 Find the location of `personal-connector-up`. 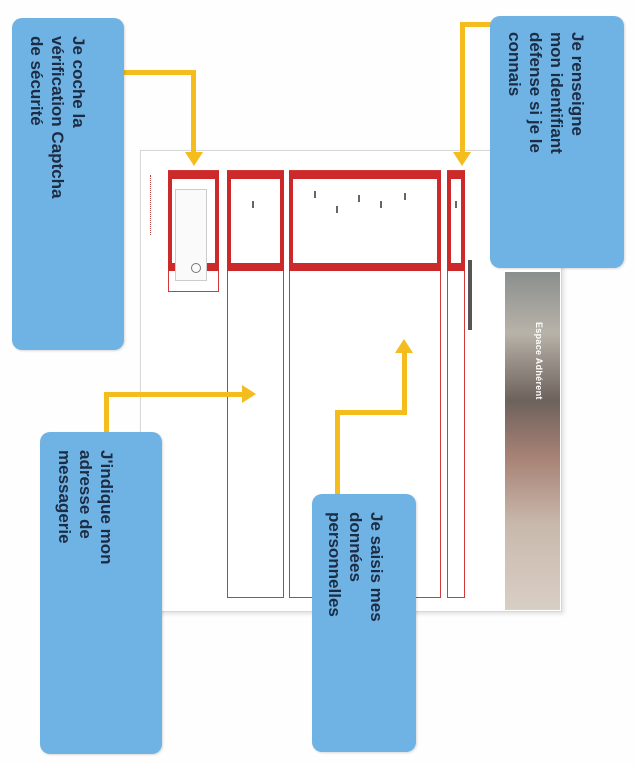

personal-connector-up is located at coordinates (404, 383).